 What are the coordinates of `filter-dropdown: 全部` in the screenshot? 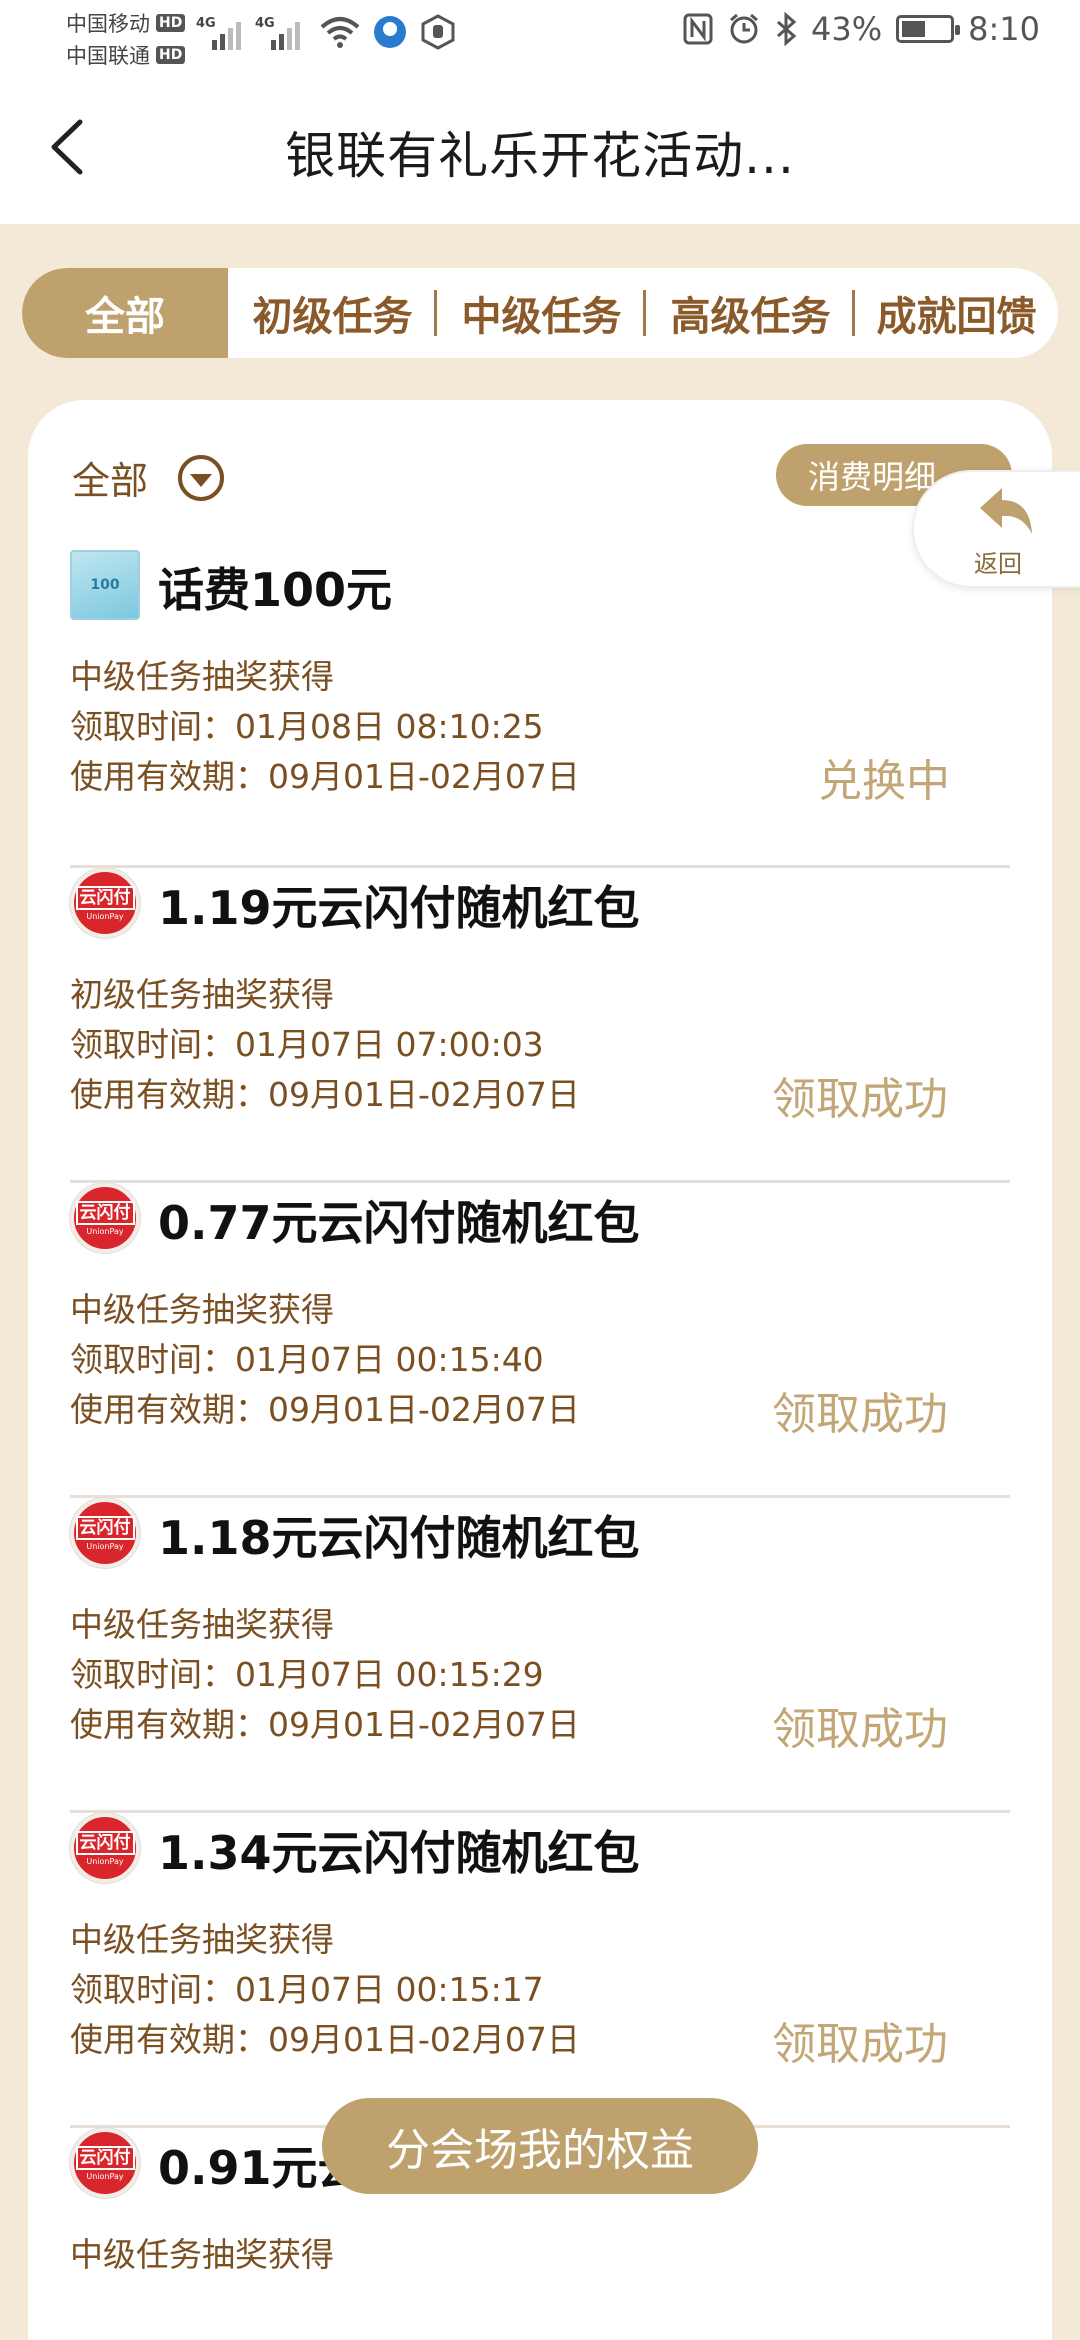 It's located at (148, 477).